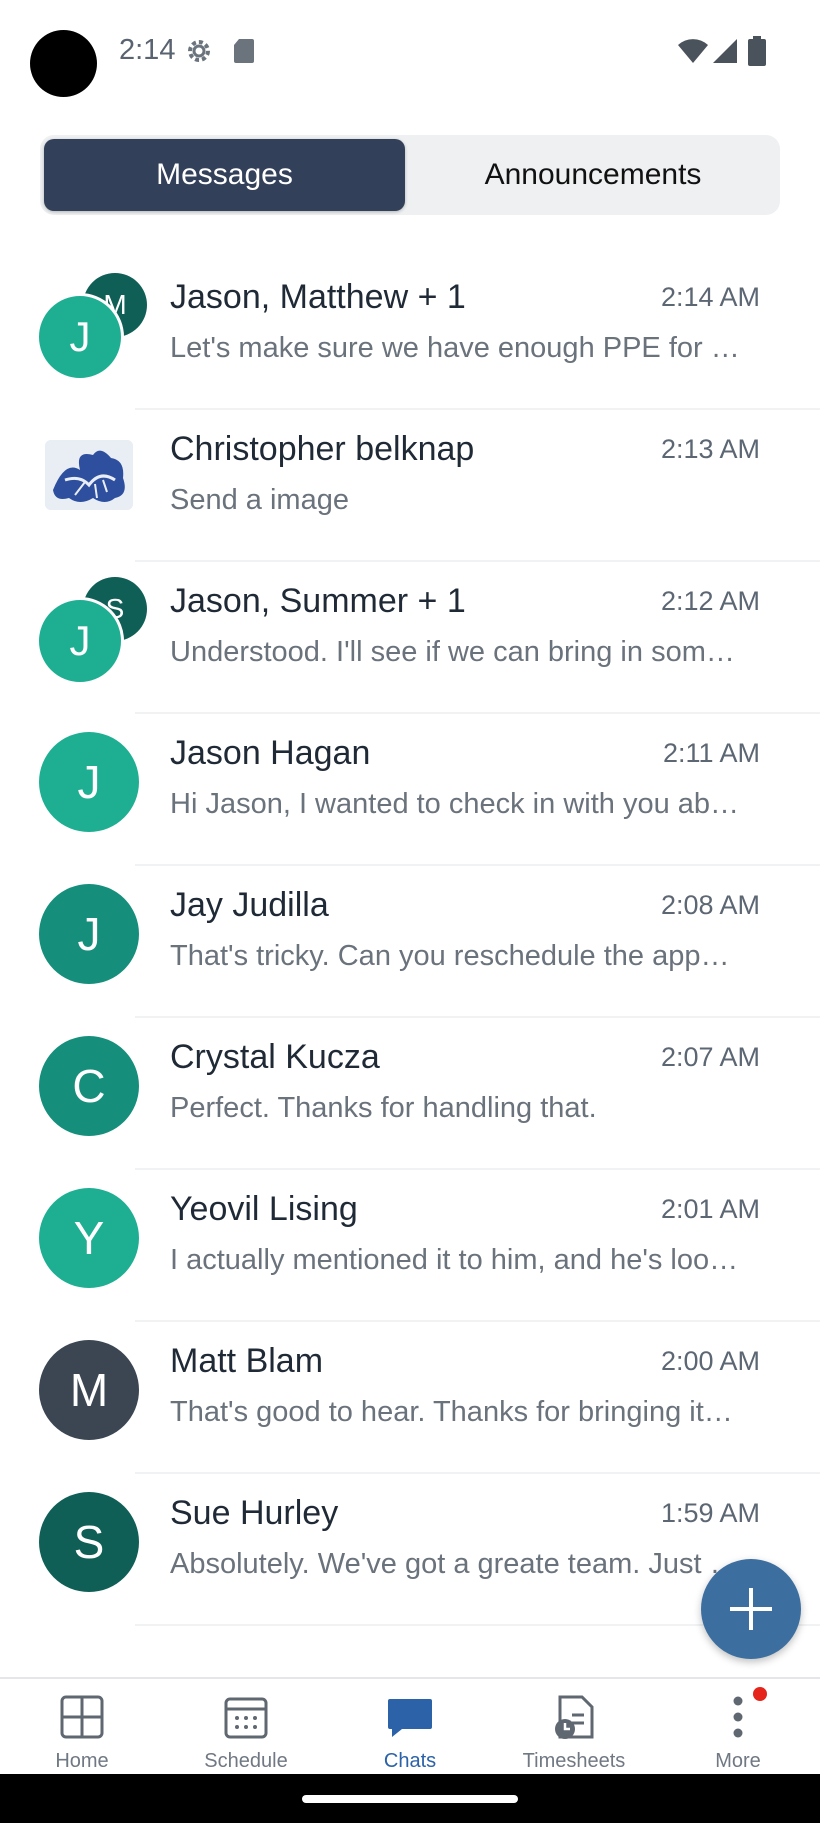  What do you see at coordinates (318, 297) in the screenshot?
I see `chat-name: Jason, Matthew + 1` at bounding box center [318, 297].